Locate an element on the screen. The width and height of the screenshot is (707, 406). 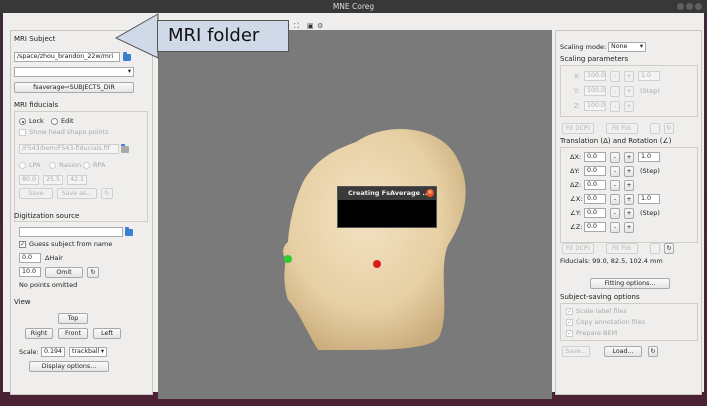
maximize-icon is located at coordinates (689, 6).